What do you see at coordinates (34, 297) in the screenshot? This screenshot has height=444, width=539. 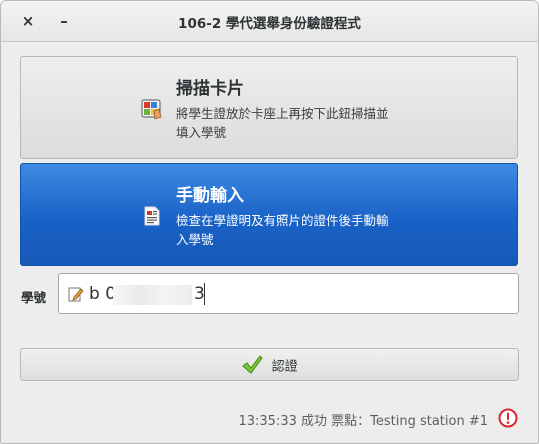 I see `student-id-label: 學號` at bounding box center [34, 297].